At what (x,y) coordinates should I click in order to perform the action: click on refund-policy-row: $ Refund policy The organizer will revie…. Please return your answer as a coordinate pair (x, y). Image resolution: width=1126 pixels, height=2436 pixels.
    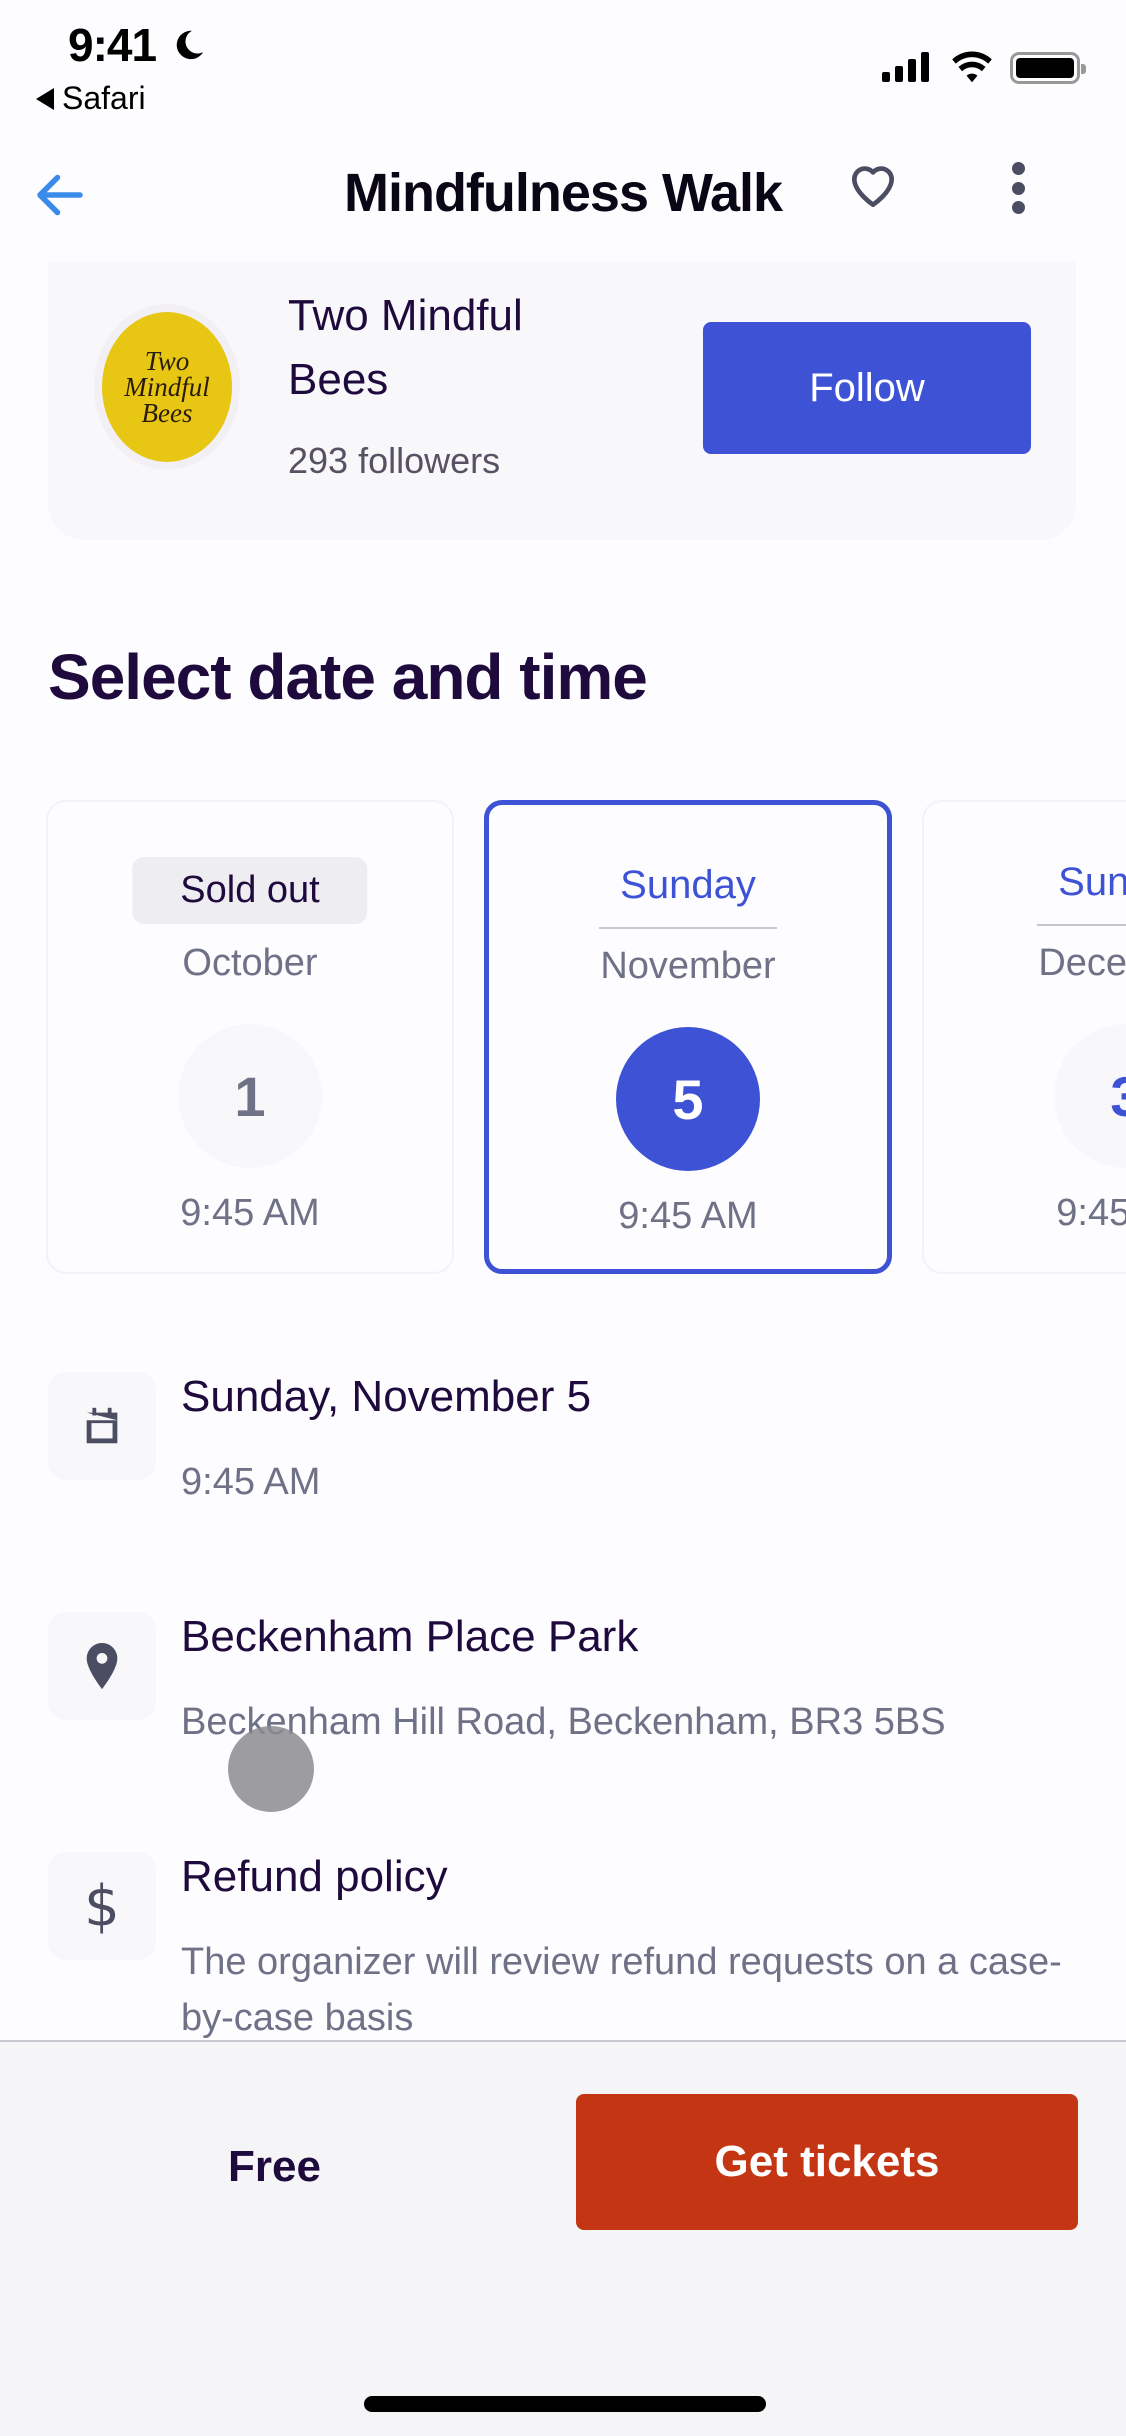
    Looking at the image, I should click on (578, 1945).